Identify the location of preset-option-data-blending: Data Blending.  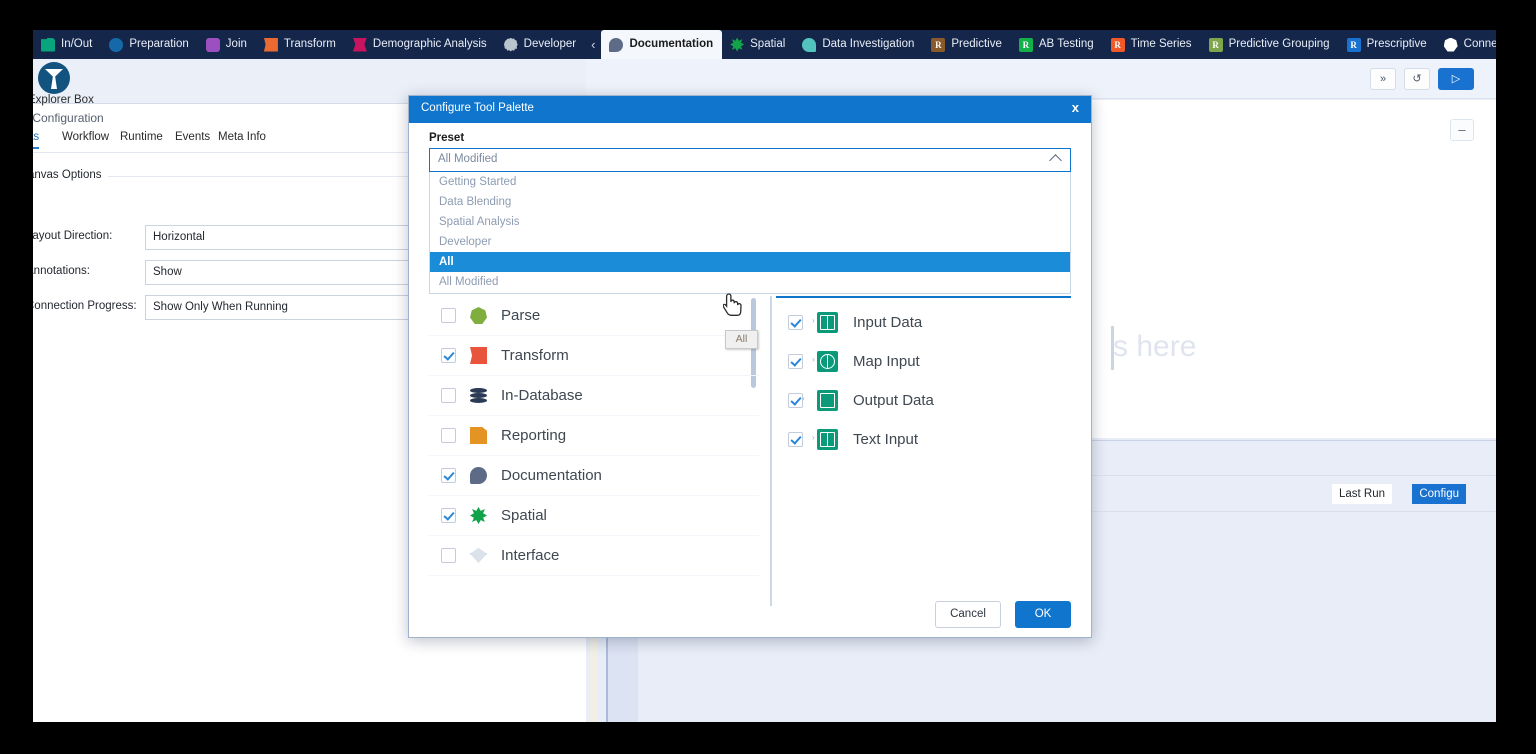
(750, 202).